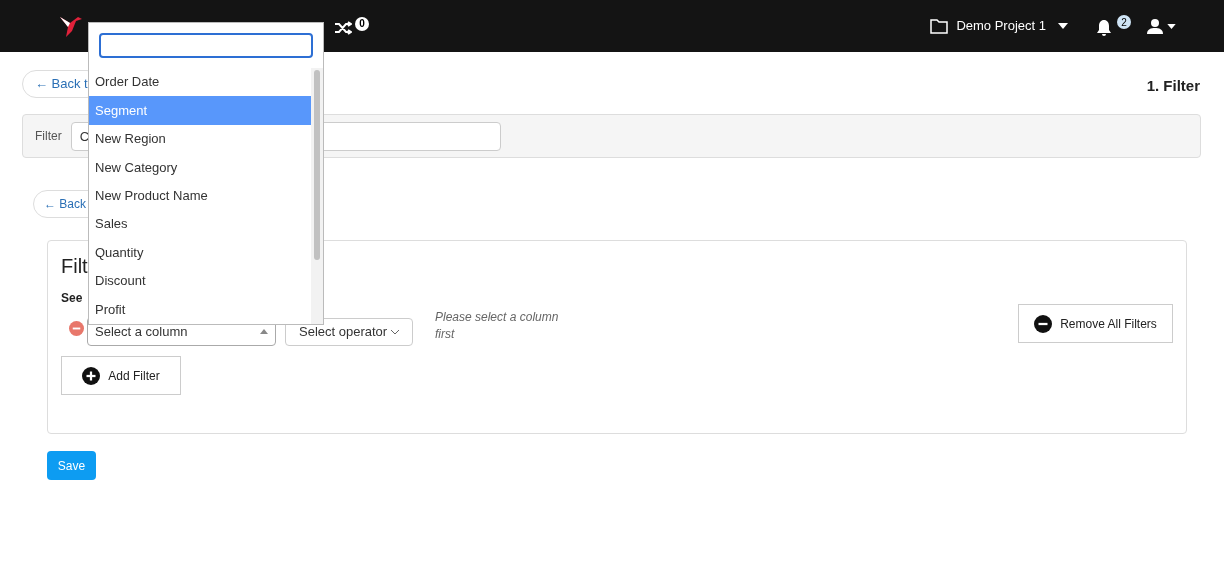 The image size is (1224, 568). I want to click on notification-count-badge: 2, so click(1124, 22).